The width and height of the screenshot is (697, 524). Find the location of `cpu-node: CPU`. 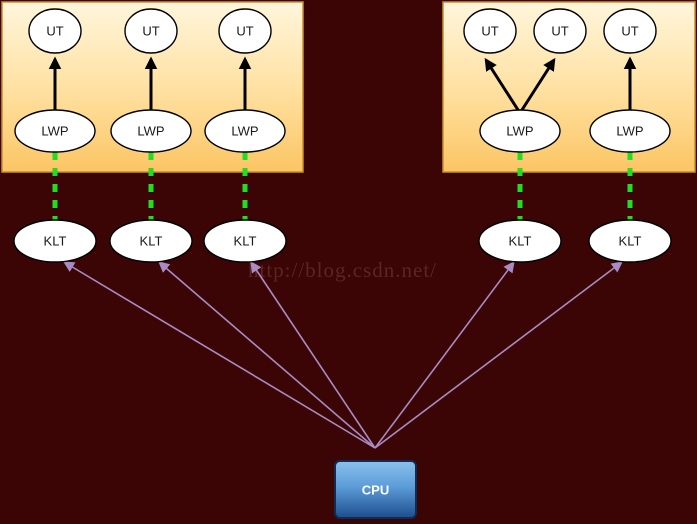

cpu-node: CPU is located at coordinates (375, 489).